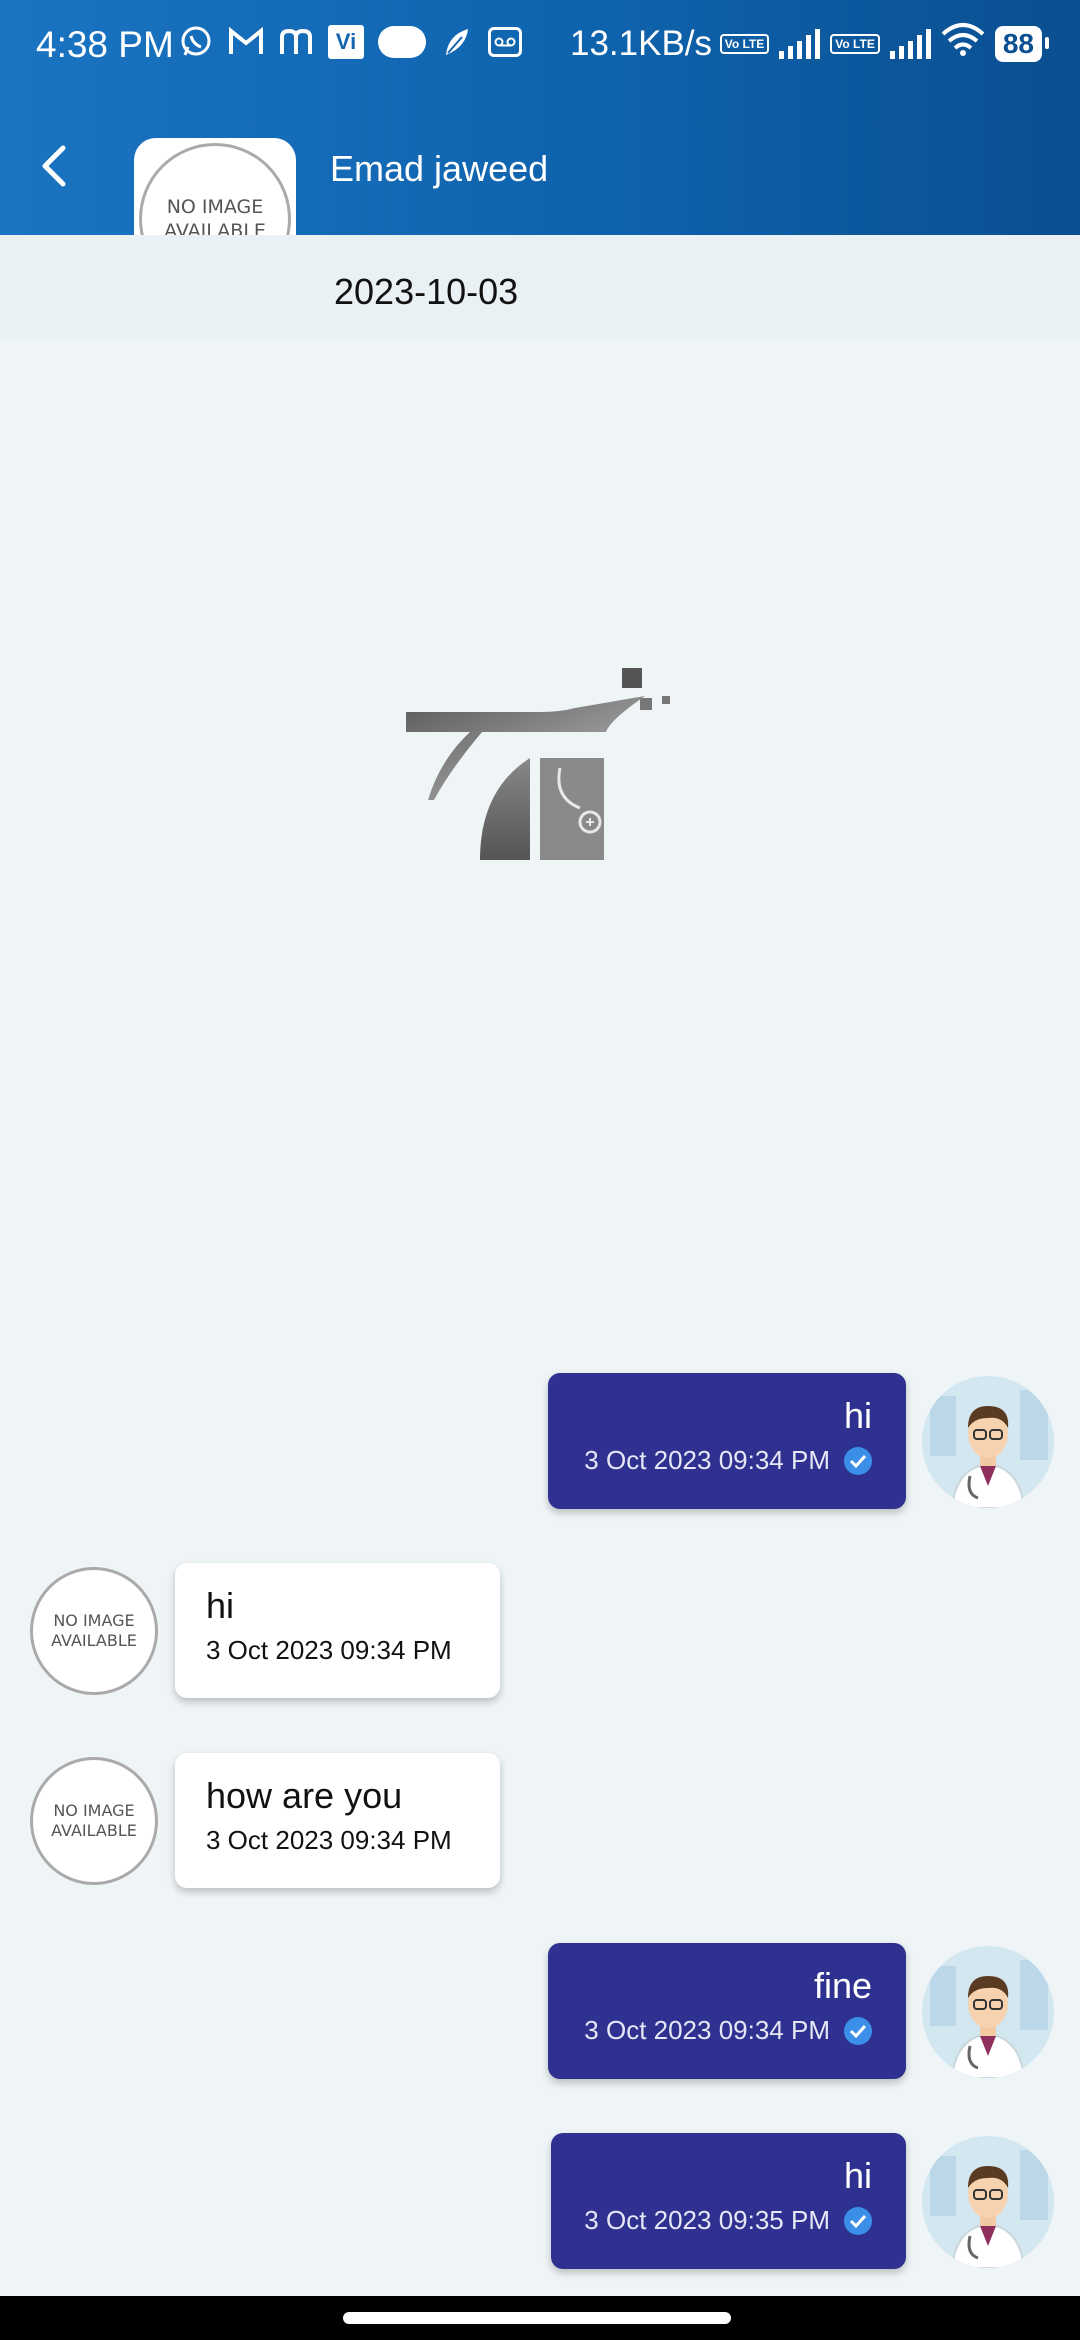  I want to click on back-button, so click(54, 166).